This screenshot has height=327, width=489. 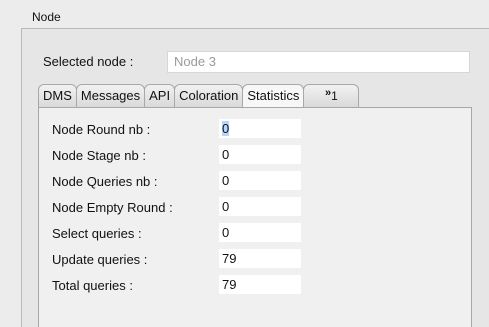 I want to click on double-chevron-icon: », so click(x=328, y=93).